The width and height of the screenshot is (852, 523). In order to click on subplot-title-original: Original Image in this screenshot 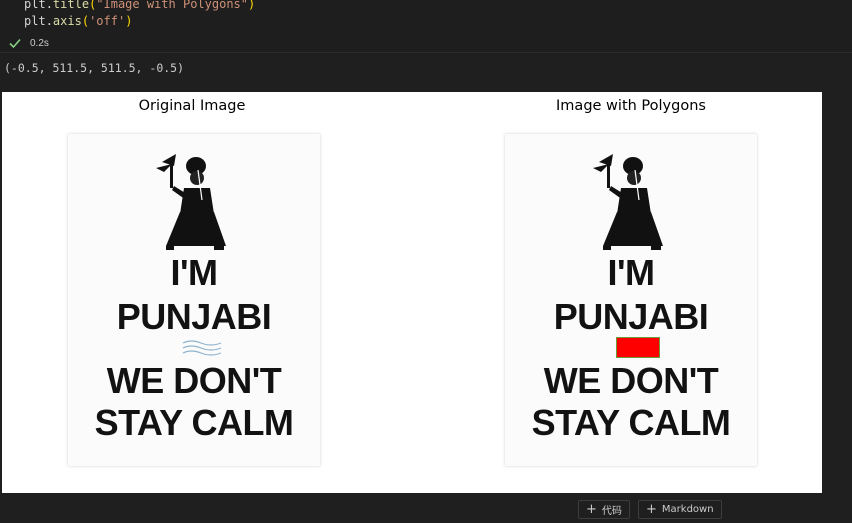, I will do `click(192, 106)`.